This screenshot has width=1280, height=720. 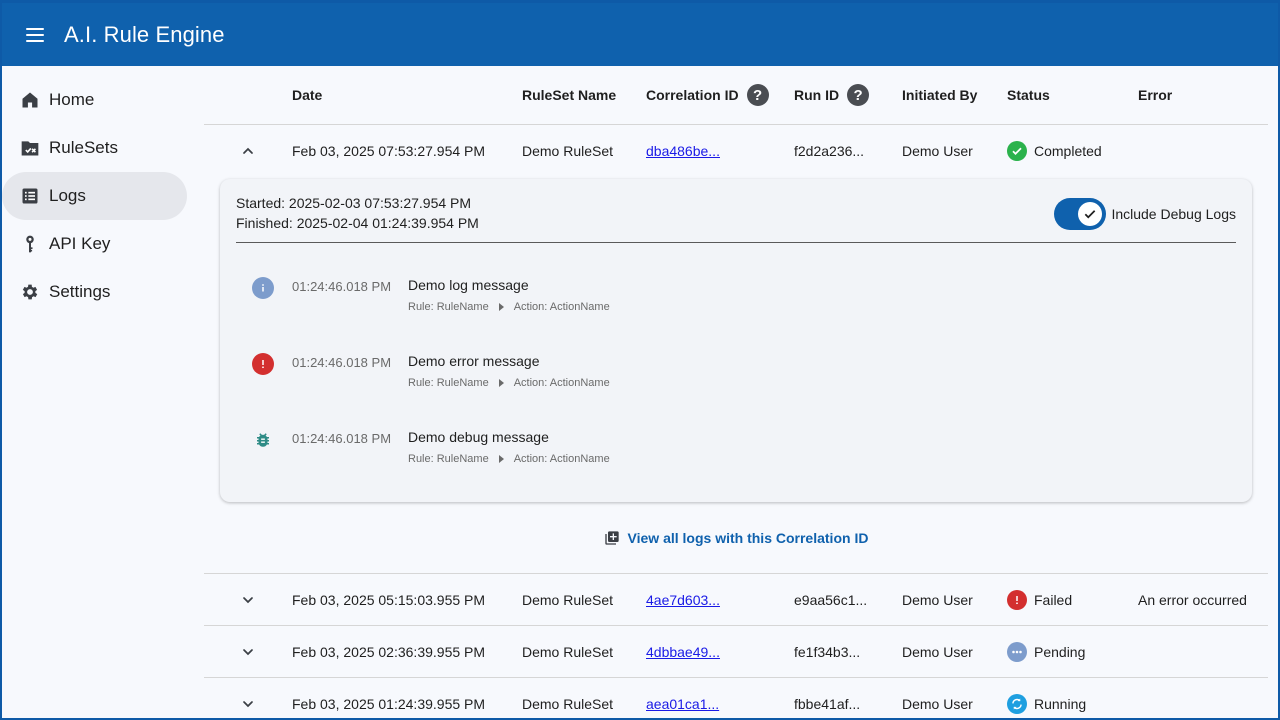 What do you see at coordinates (248, 151) in the screenshot?
I see `chevron-up-icon` at bounding box center [248, 151].